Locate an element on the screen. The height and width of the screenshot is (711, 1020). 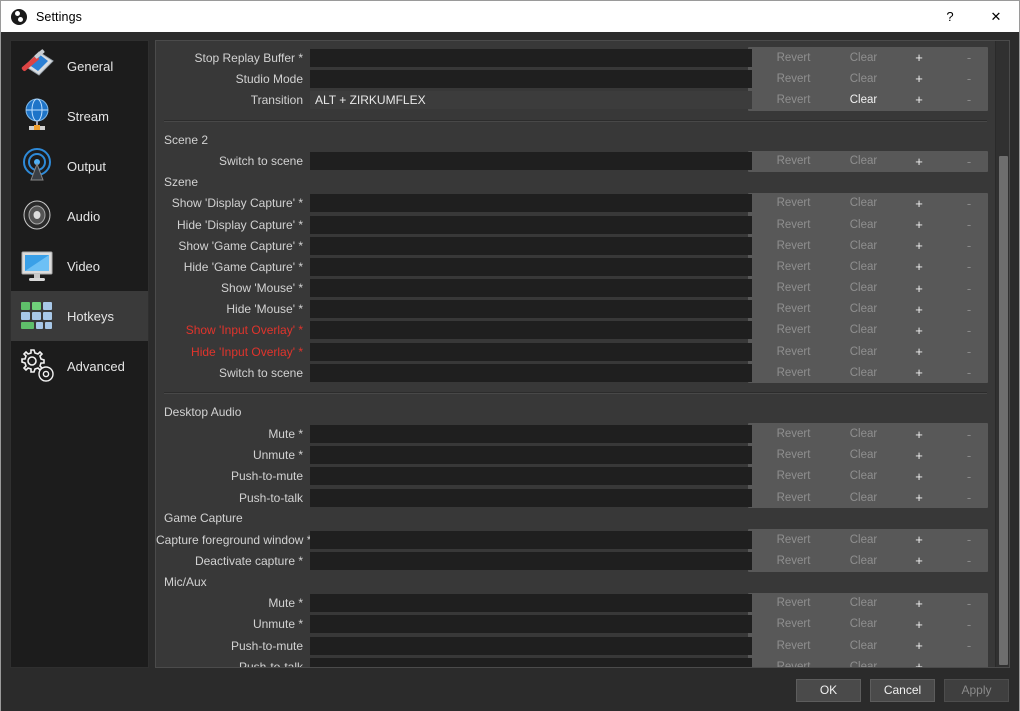
cancel-button: Cancel is located at coordinates (902, 690).